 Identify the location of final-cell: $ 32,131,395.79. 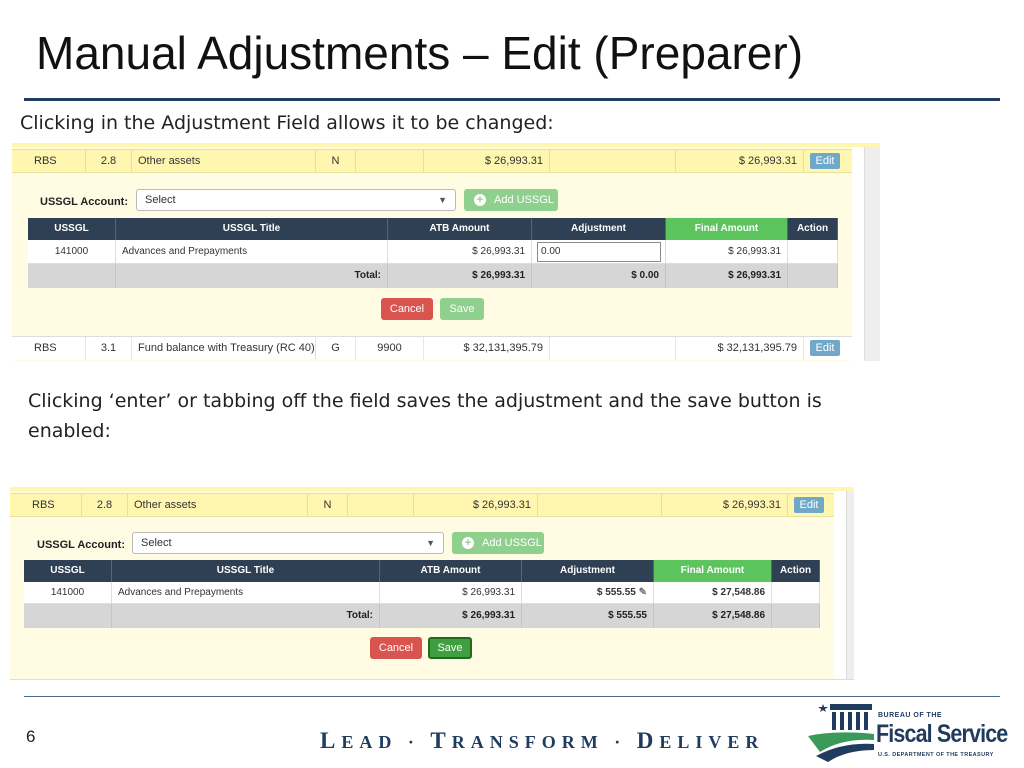
(740, 348).